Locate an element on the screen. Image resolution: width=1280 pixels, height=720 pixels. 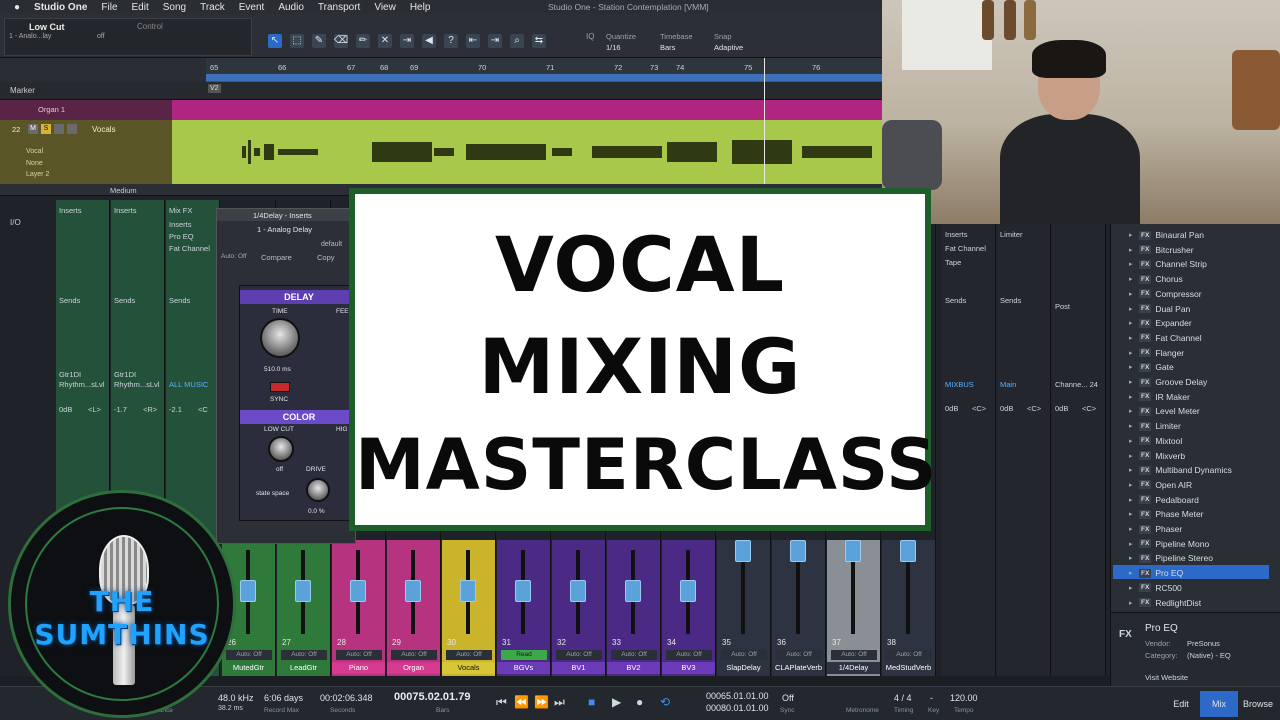
menu-view: View is located at coordinates (385, 7).